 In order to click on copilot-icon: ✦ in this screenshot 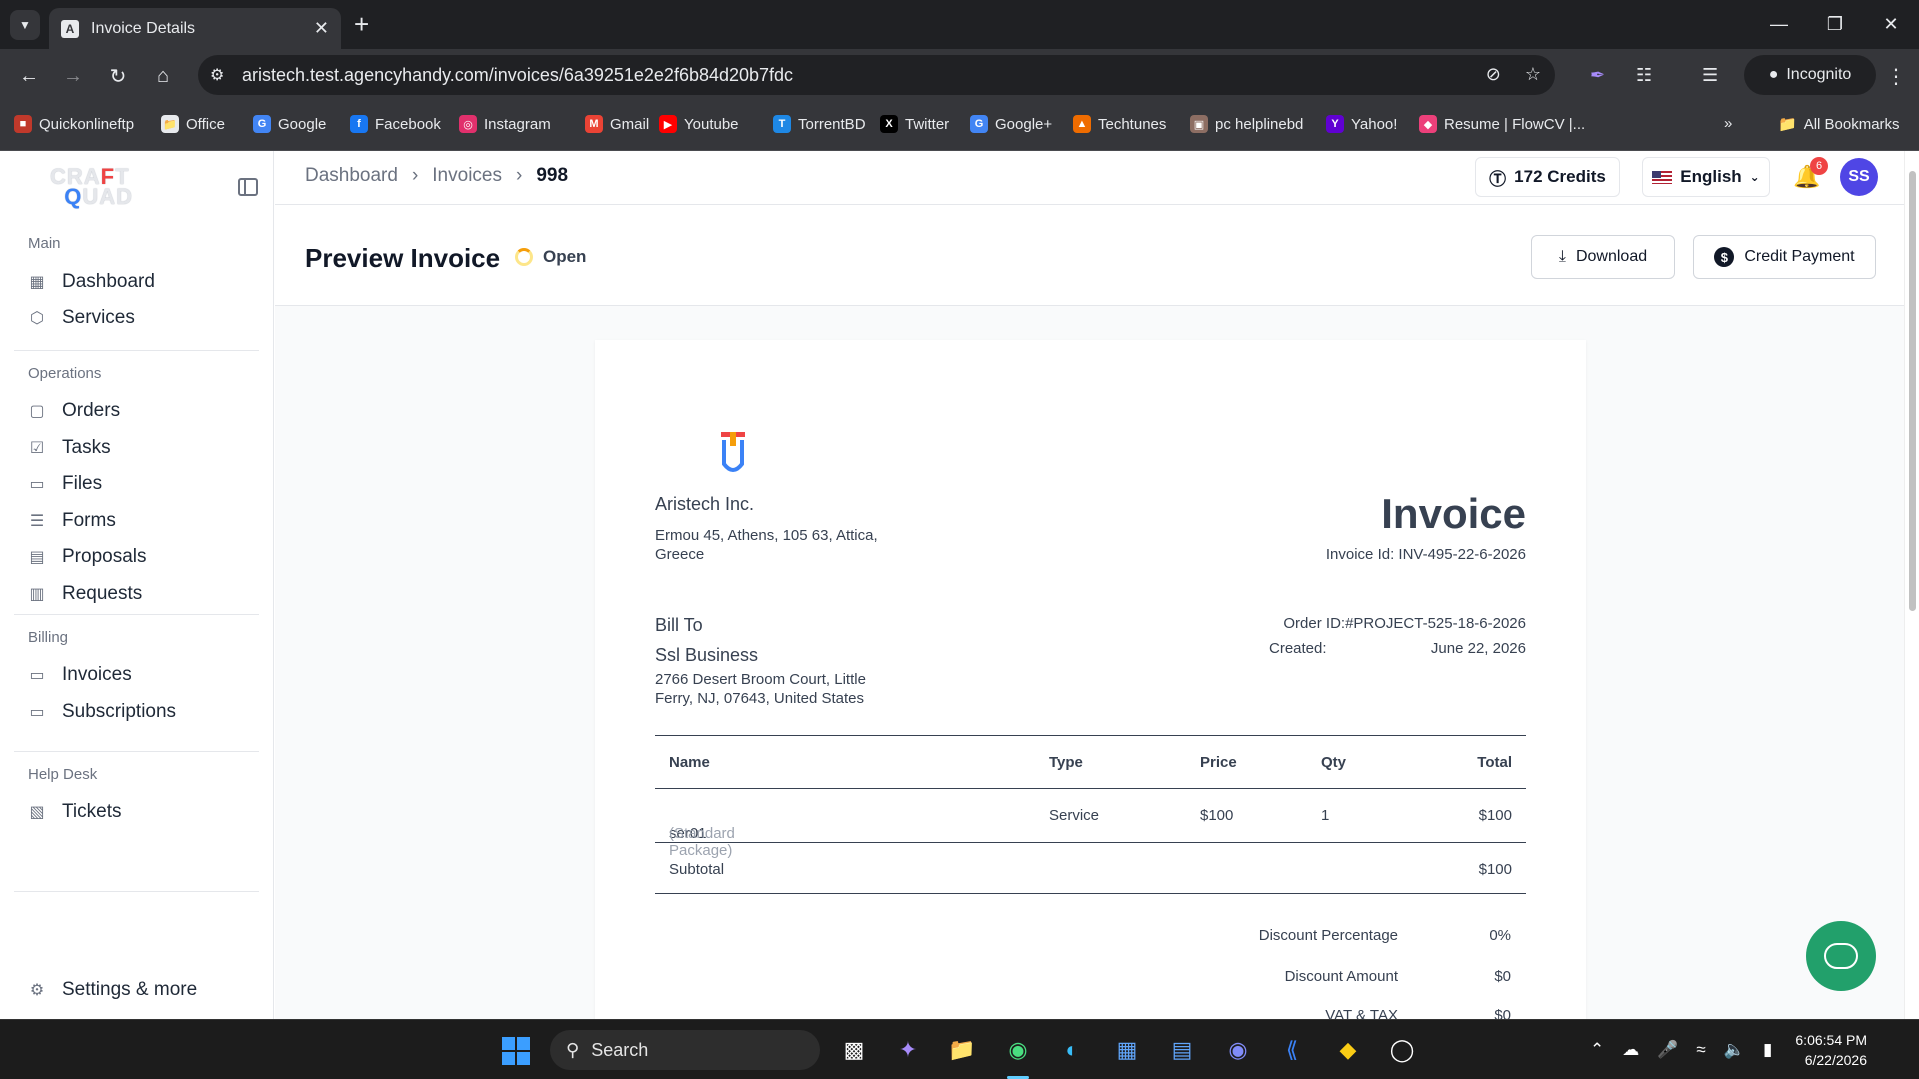, I will do `click(908, 1050)`.